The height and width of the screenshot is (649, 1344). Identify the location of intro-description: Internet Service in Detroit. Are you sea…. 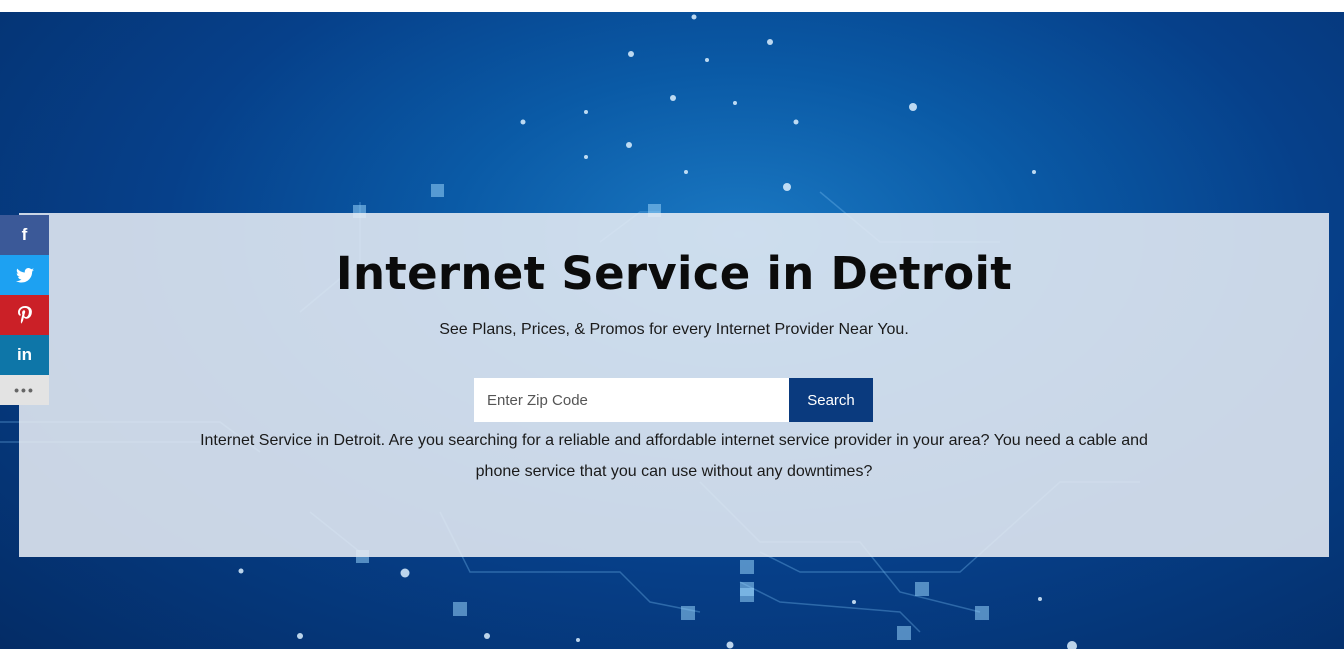
(674, 456).